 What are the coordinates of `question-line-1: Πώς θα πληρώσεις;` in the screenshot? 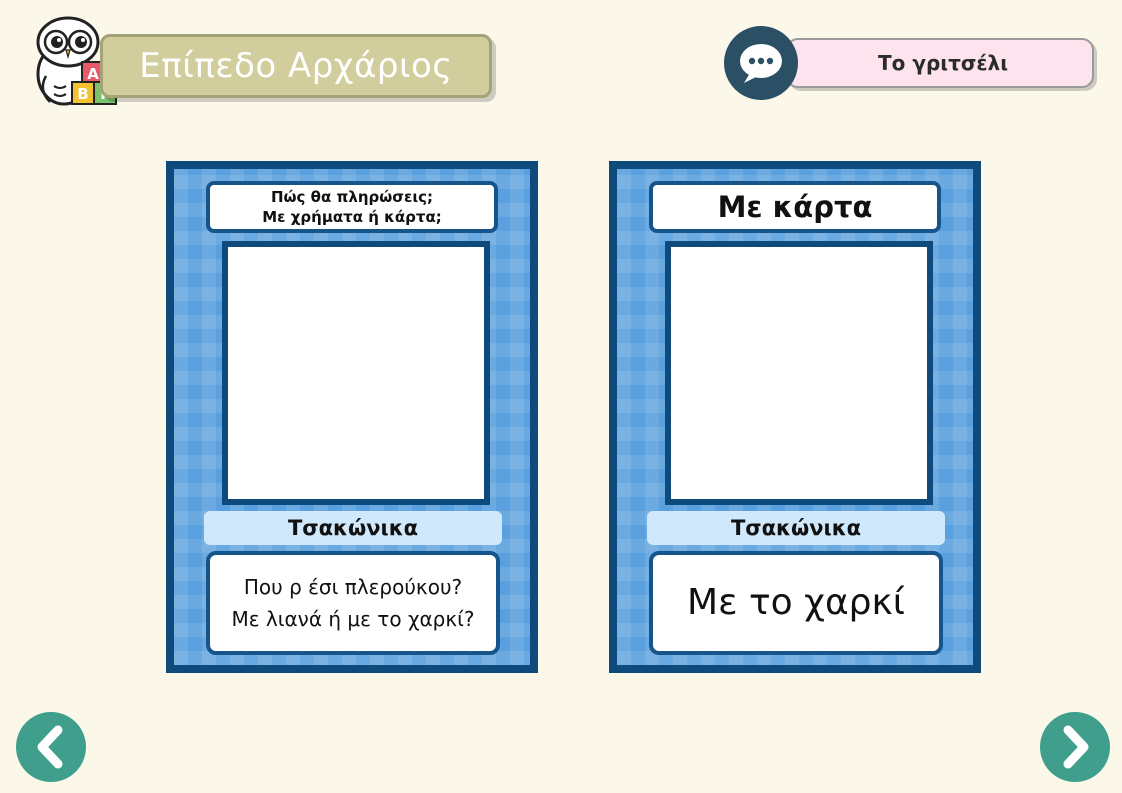 It's located at (352, 197).